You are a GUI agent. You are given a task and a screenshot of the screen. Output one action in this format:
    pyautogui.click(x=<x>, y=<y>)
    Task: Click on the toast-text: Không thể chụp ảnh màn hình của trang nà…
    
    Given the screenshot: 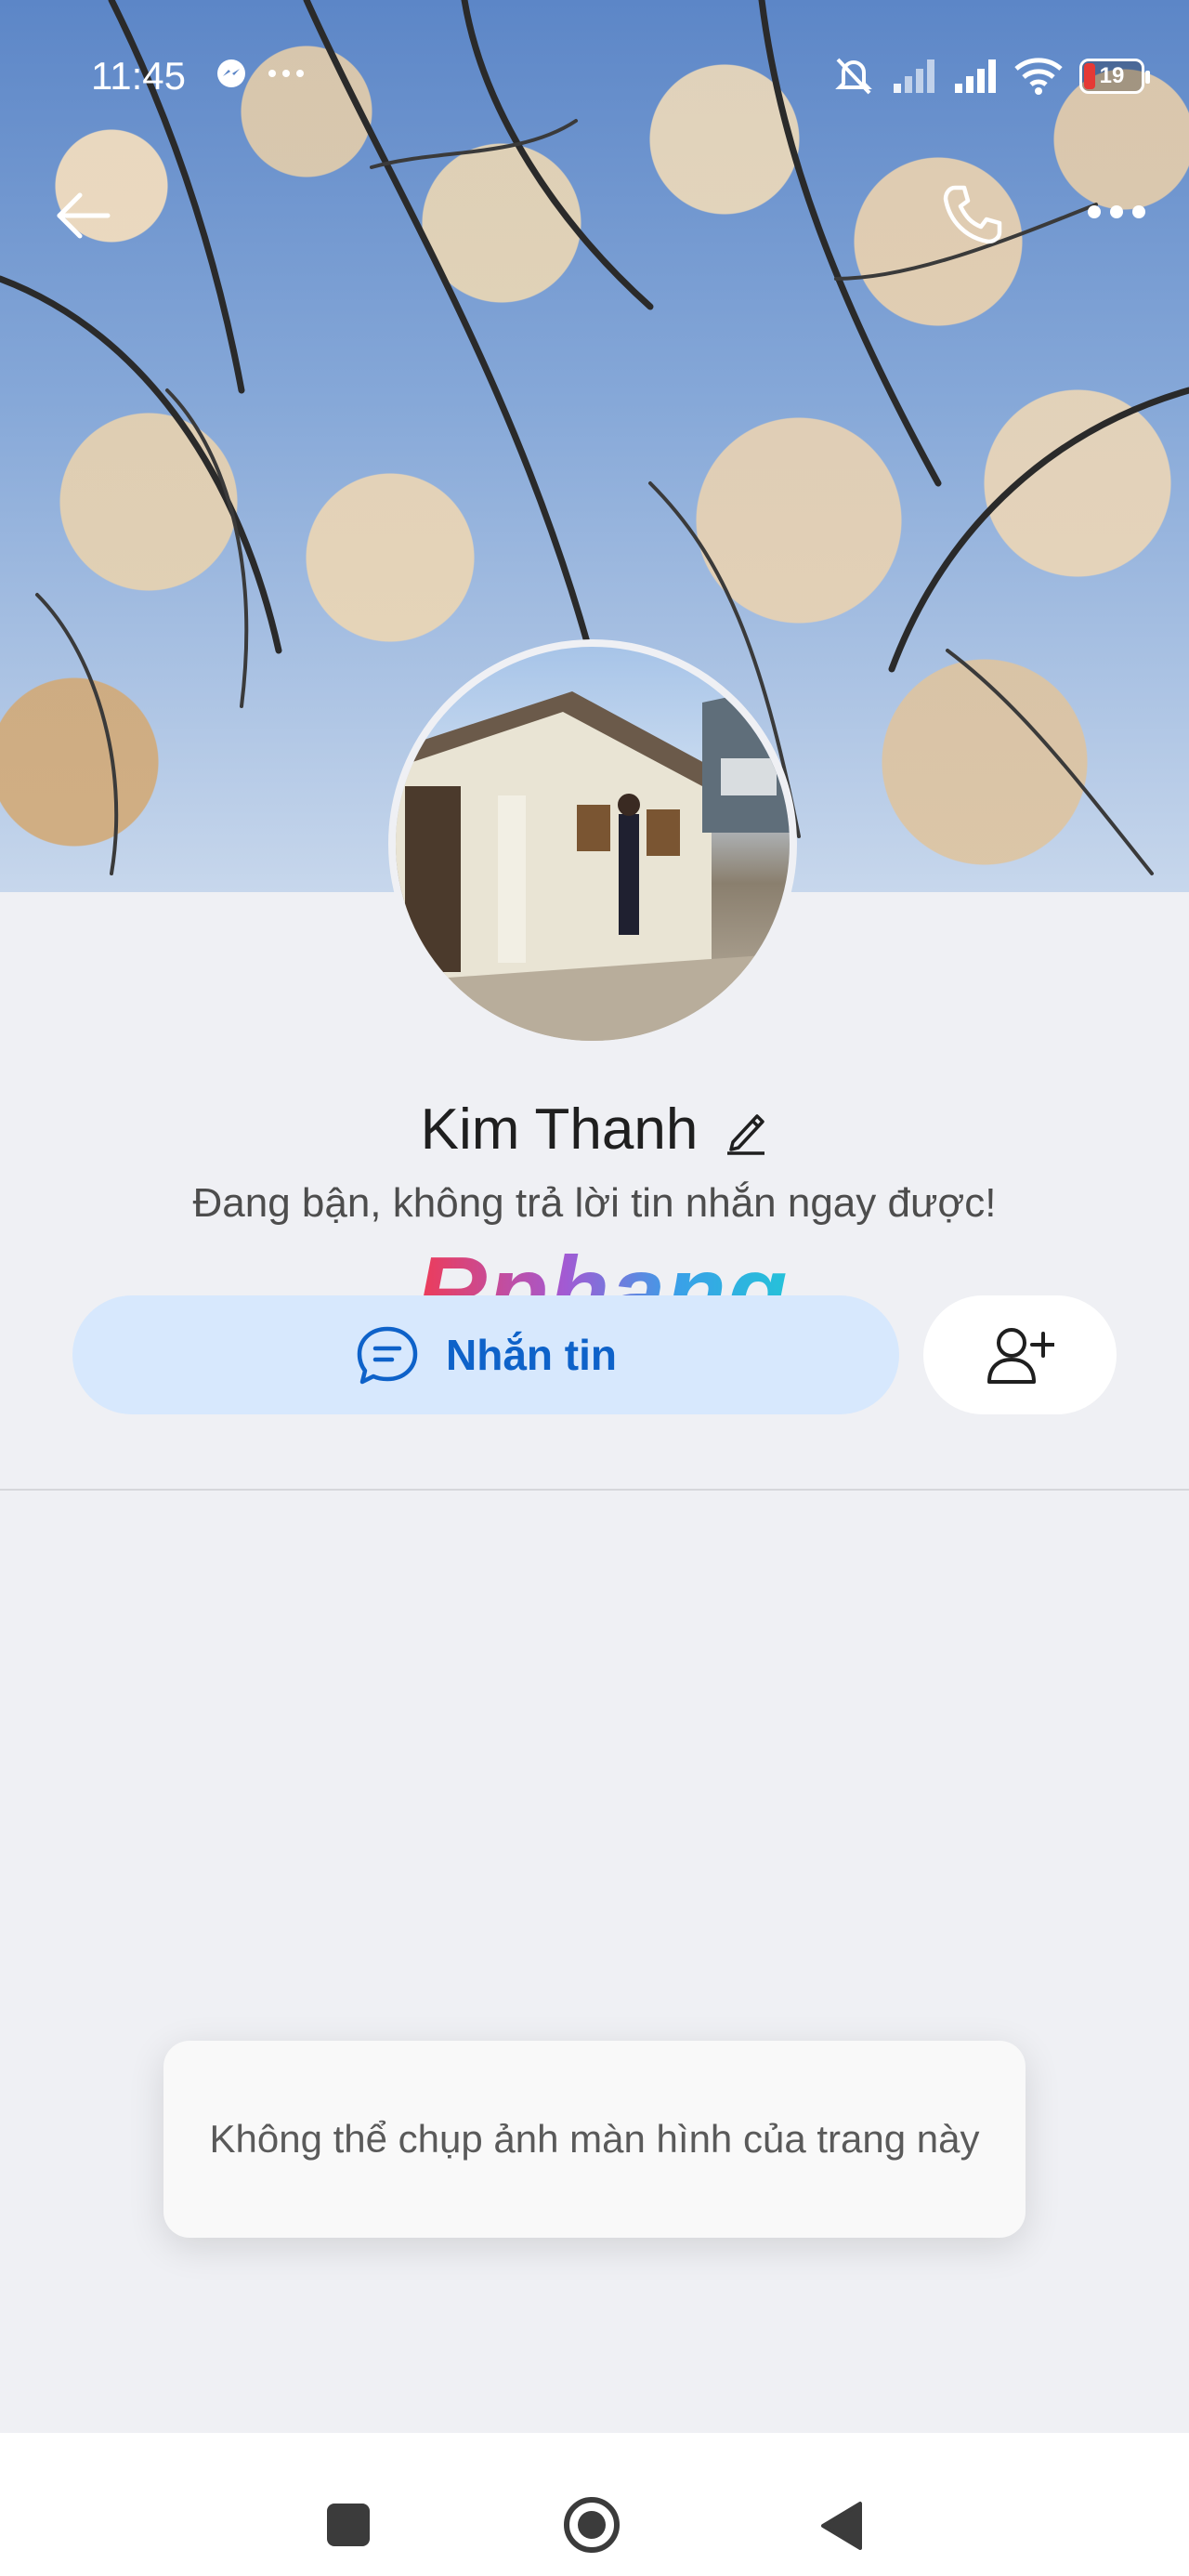 What is the action you would take?
    pyautogui.click(x=594, y=2139)
    